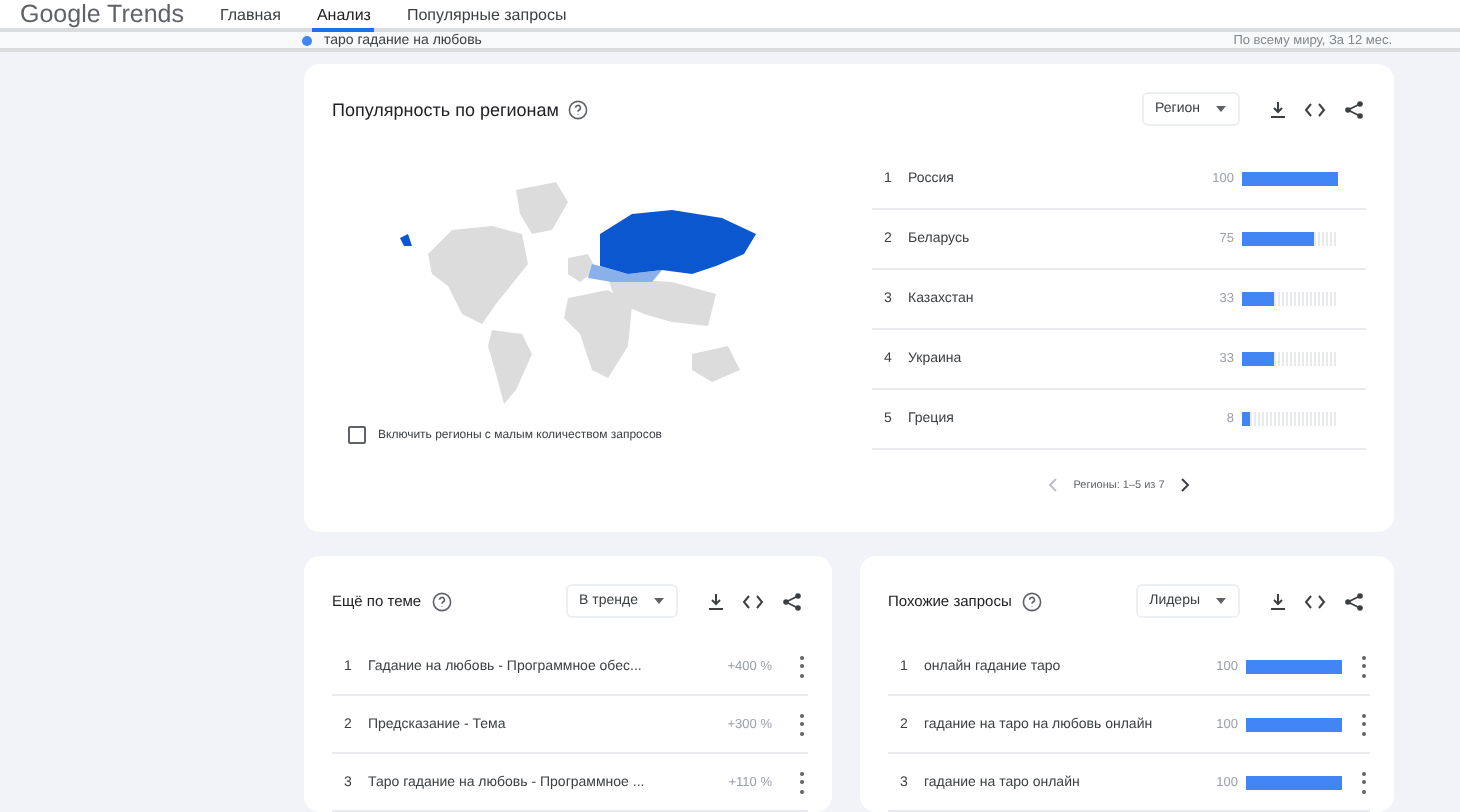 The image size is (1460, 812). I want to click on chevron-right-icon, so click(1185, 485).